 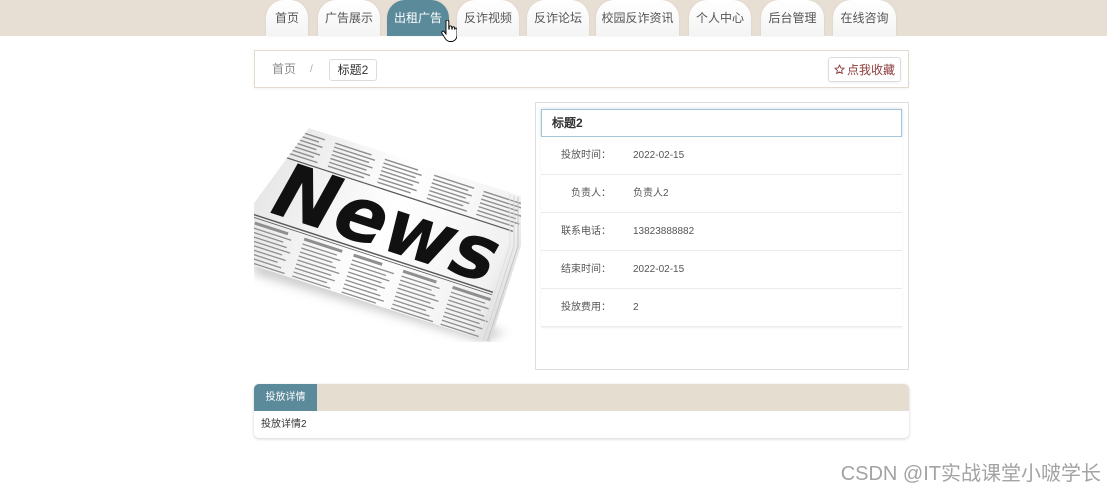 What do you see at coordinates (581, 69) in the screenshot?
I see `breadcrumb: 首页 / 标题2 点我收藏` at bounding box center [581, 69].